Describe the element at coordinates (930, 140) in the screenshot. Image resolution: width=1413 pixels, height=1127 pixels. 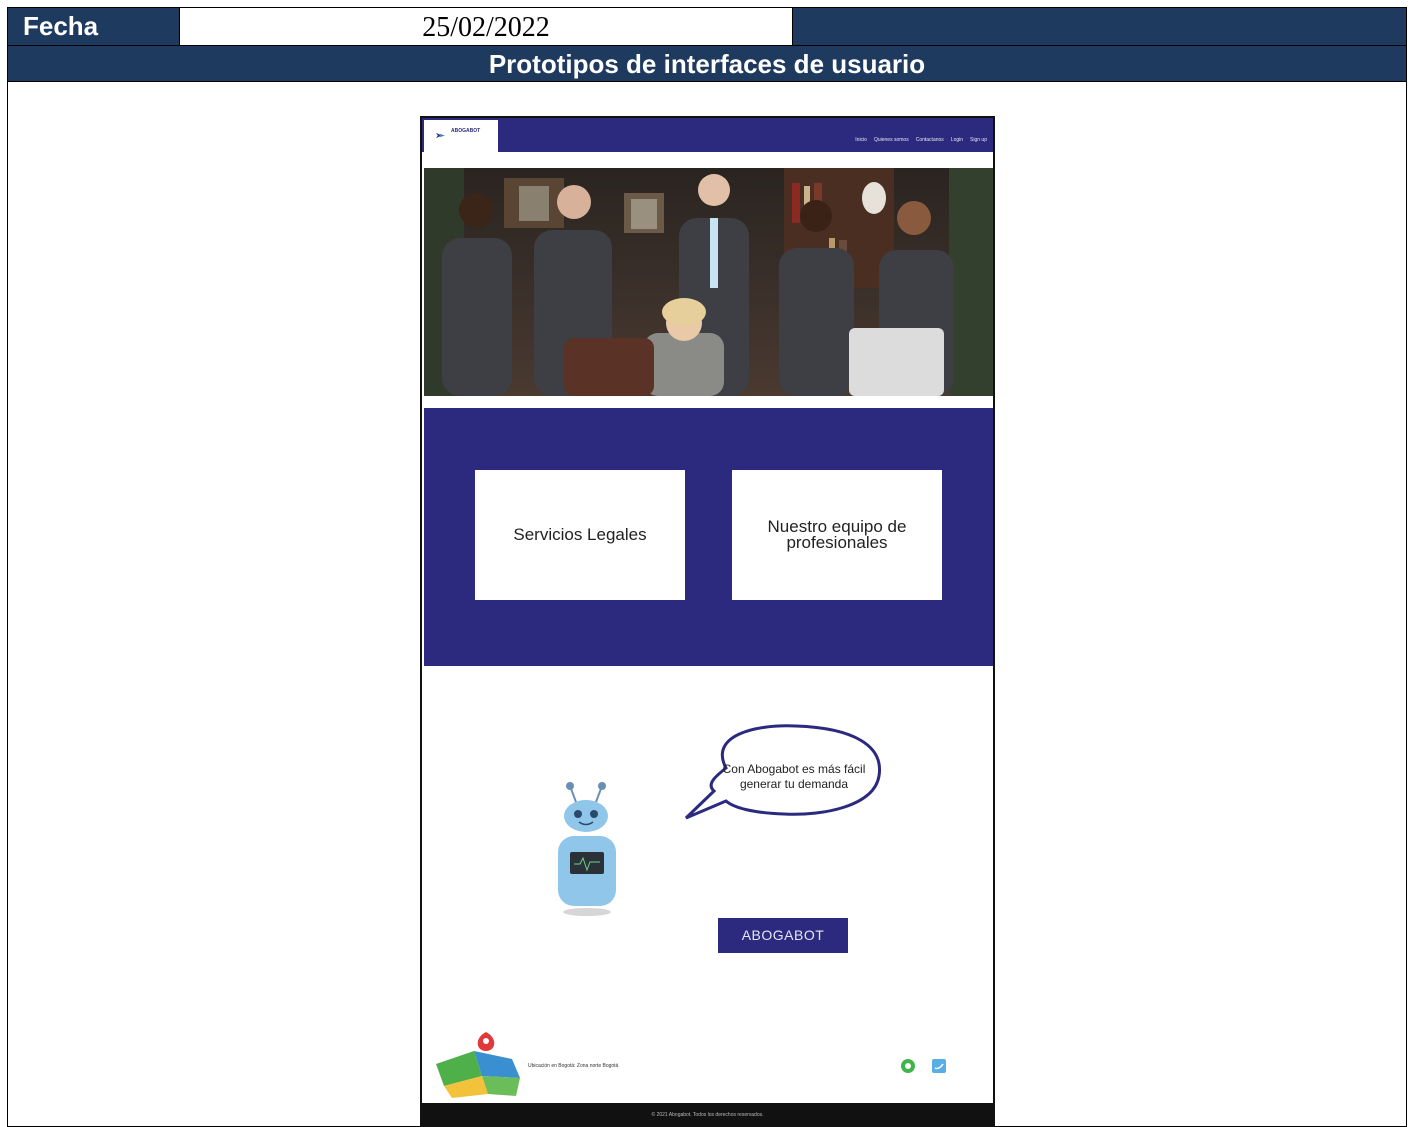
I see `nav-link-contactanos: Contactanos` at that location.